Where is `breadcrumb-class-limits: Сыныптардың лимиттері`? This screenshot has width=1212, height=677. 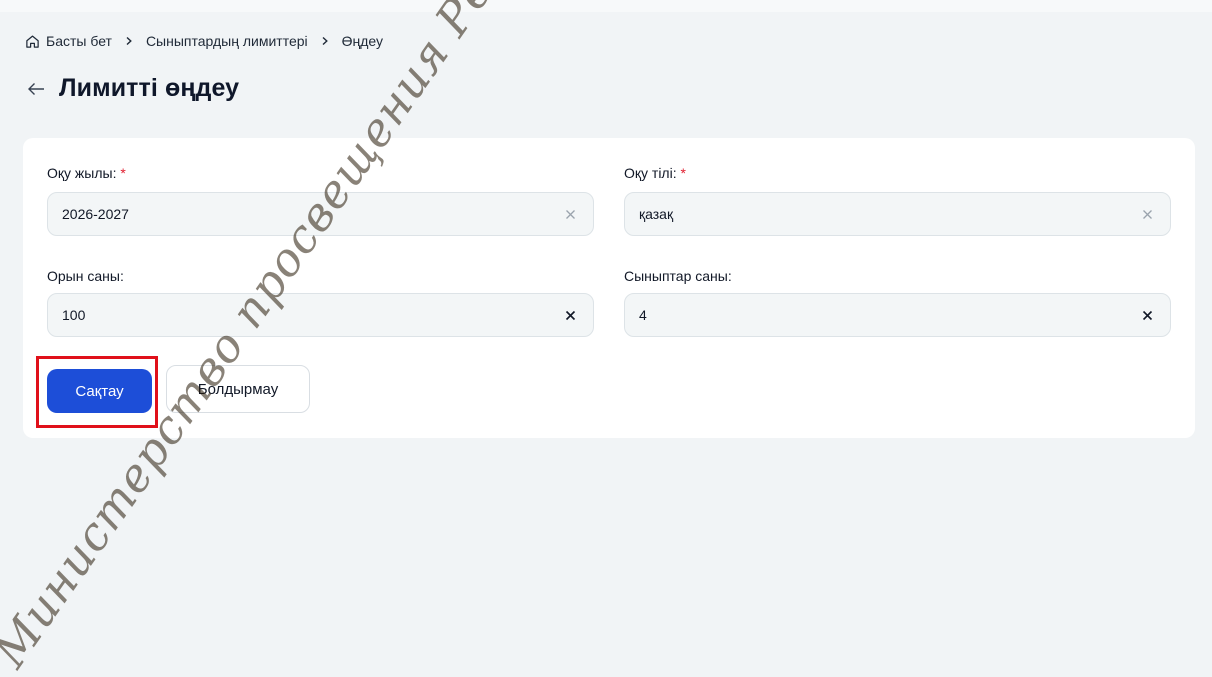 breadcrumb-class-limits: Сыныптардың лимиттері is located at coordinates (227, 41).